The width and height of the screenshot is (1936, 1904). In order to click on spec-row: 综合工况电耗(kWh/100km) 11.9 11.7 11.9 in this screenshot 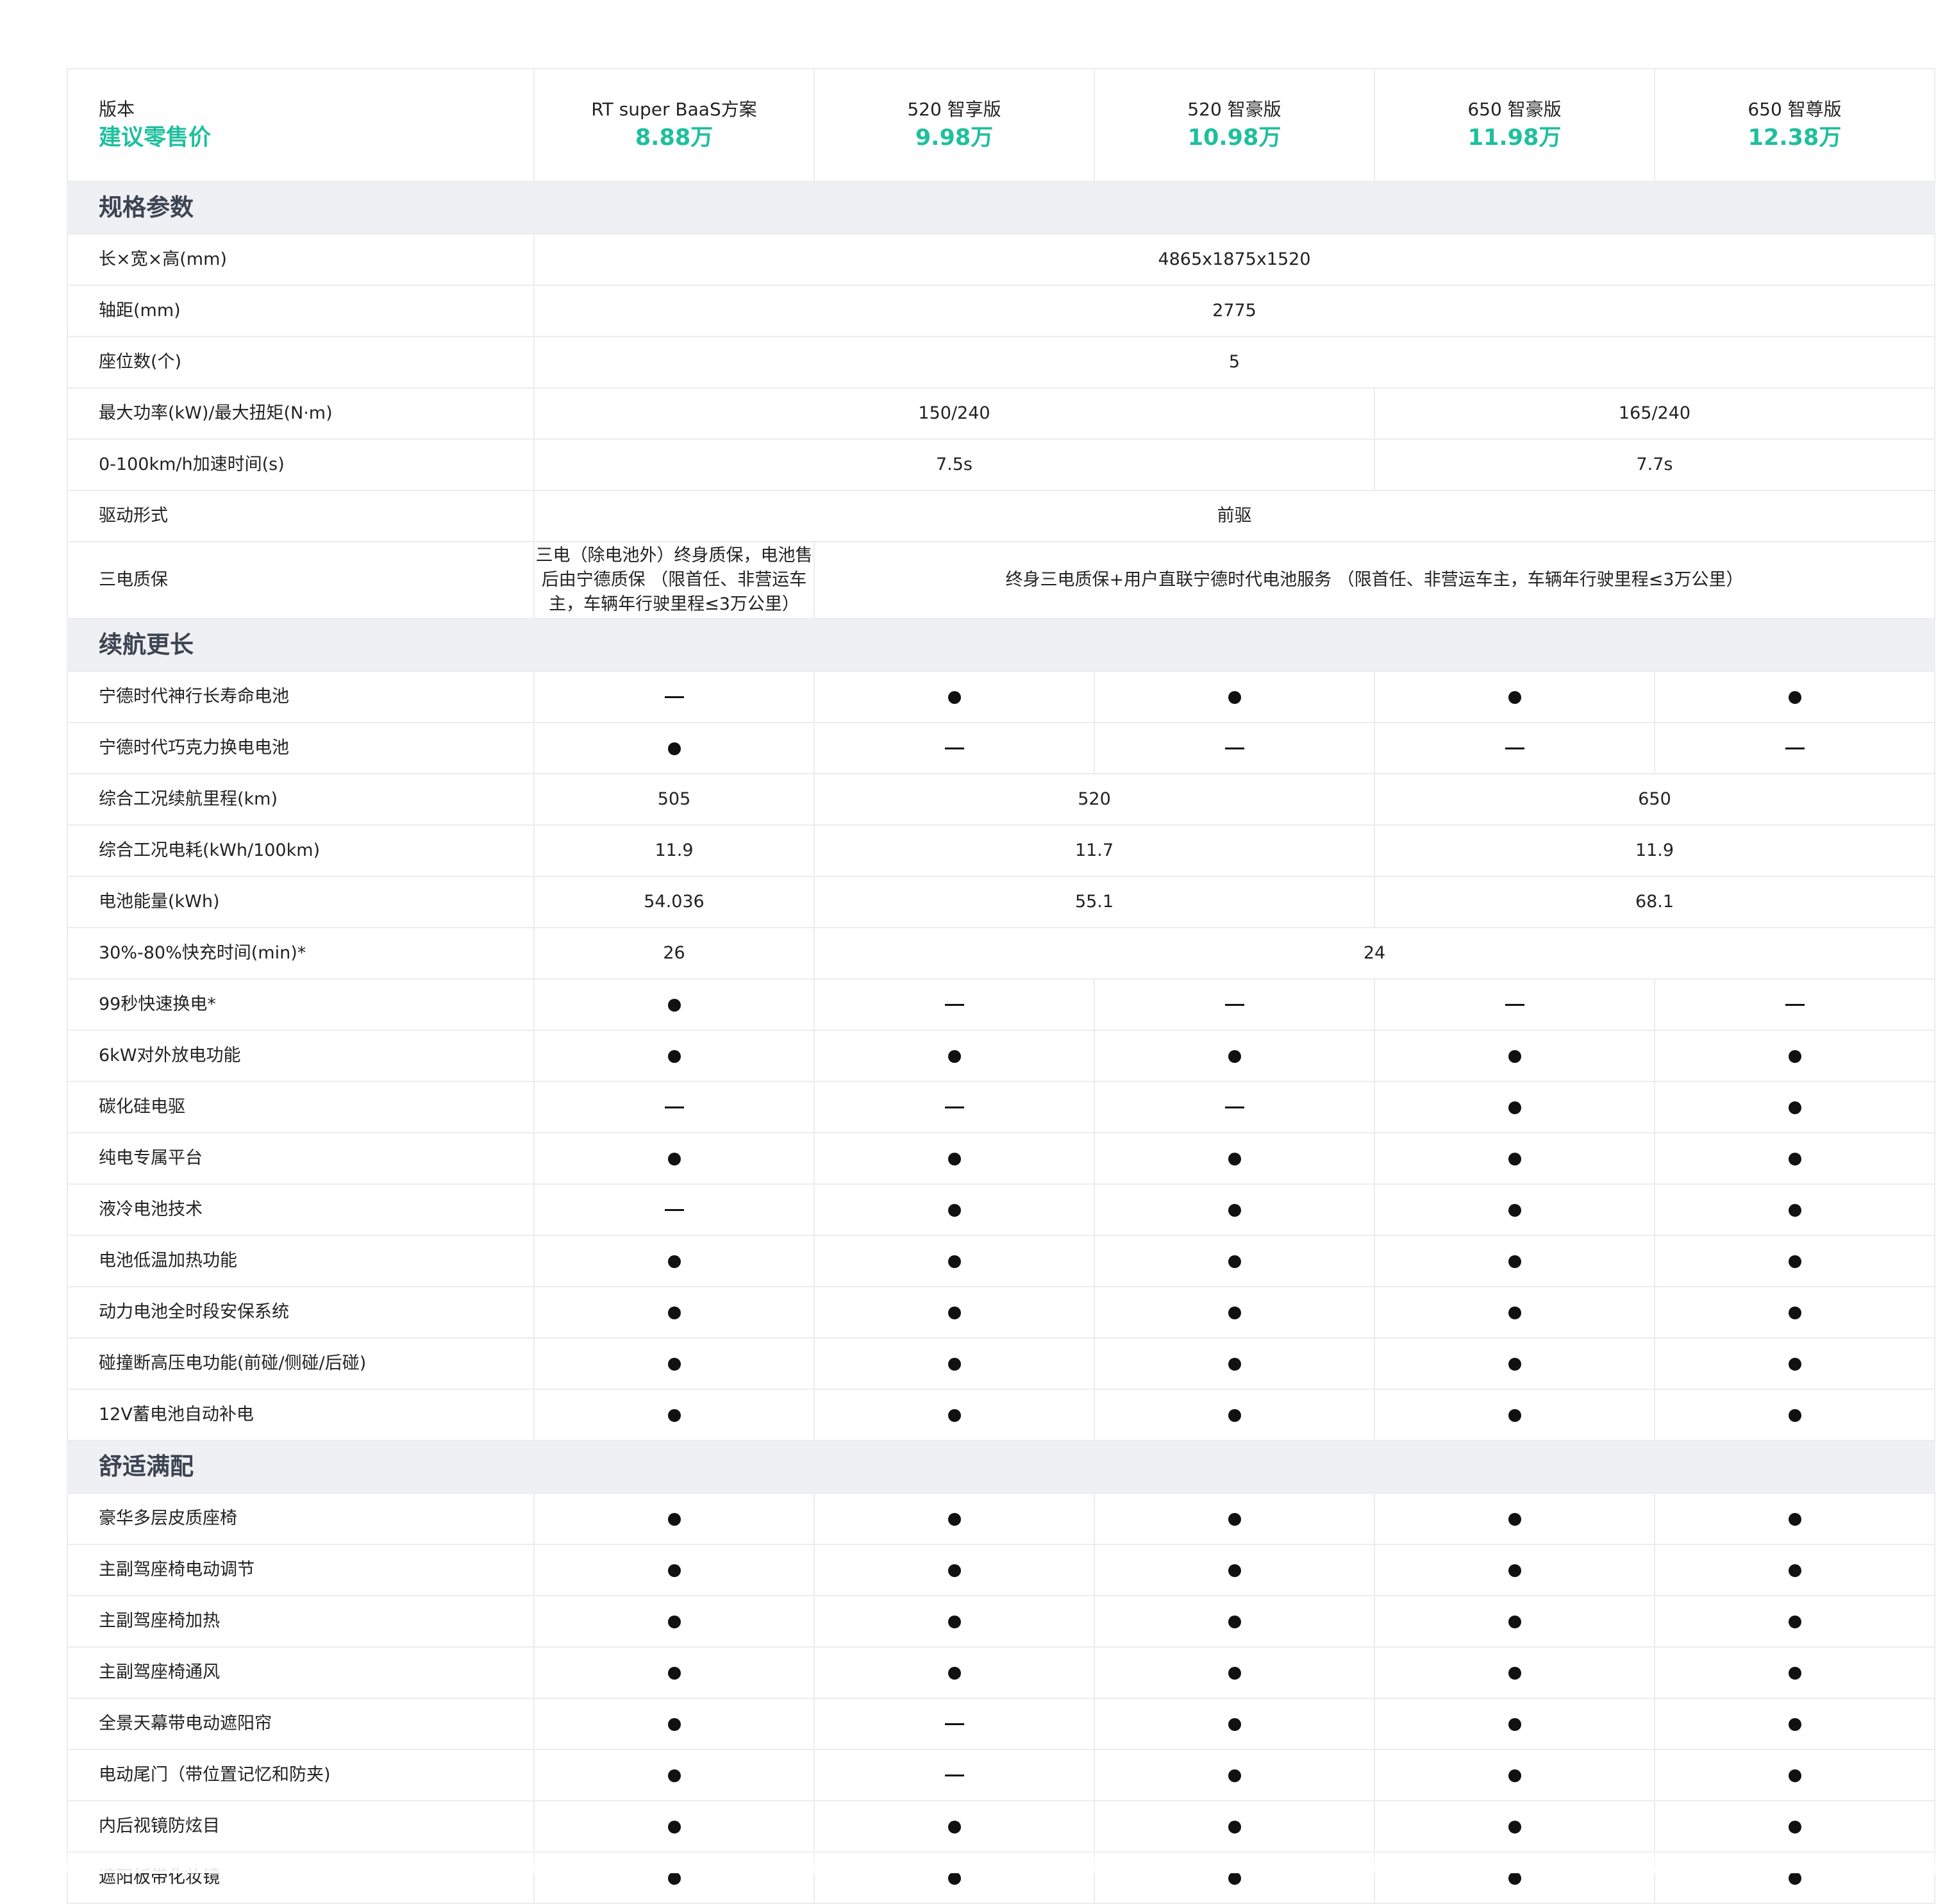, I will do `click(1001, 850)`.